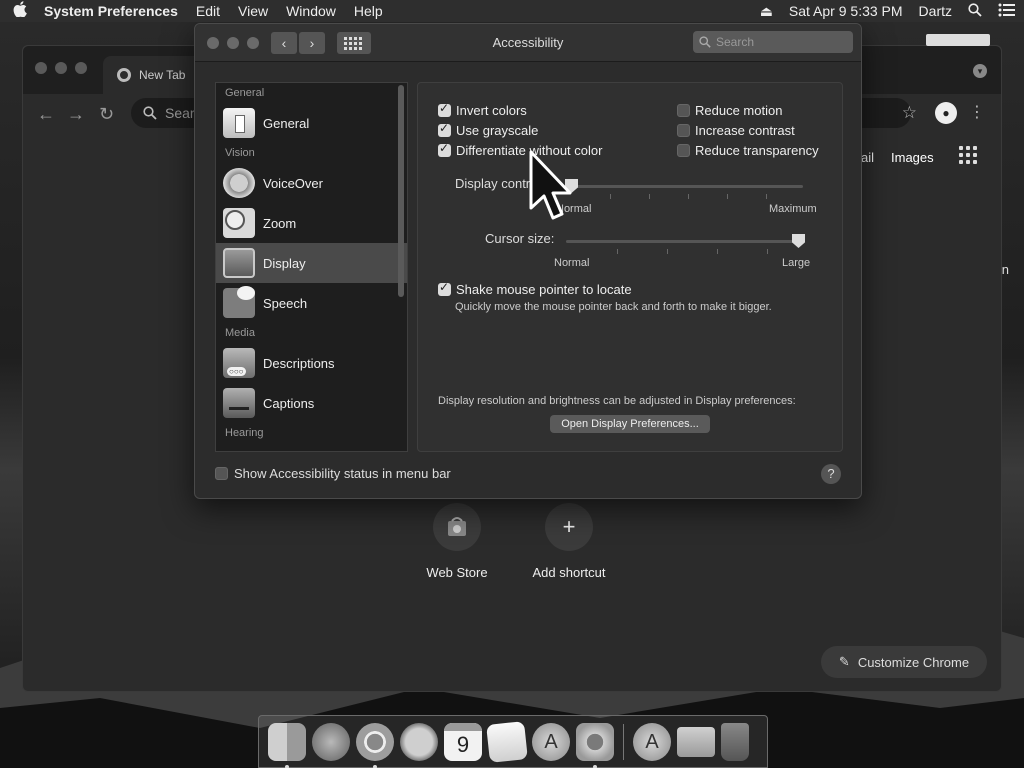  Describe the element at coordinates (240, 333) in the screenshot. I see `sidebar-section-header: Media` at that location.